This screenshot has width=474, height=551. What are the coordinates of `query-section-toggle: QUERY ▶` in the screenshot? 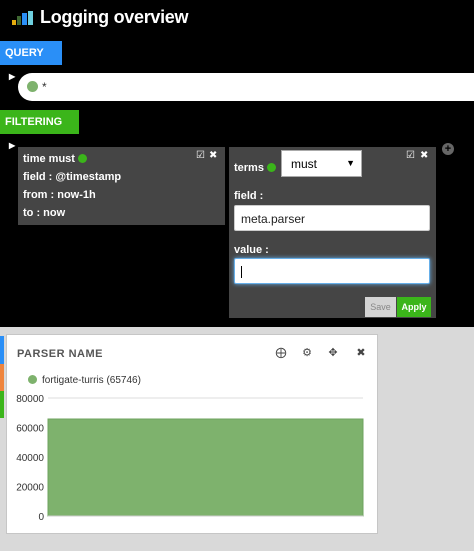 It's located at (31, 61).